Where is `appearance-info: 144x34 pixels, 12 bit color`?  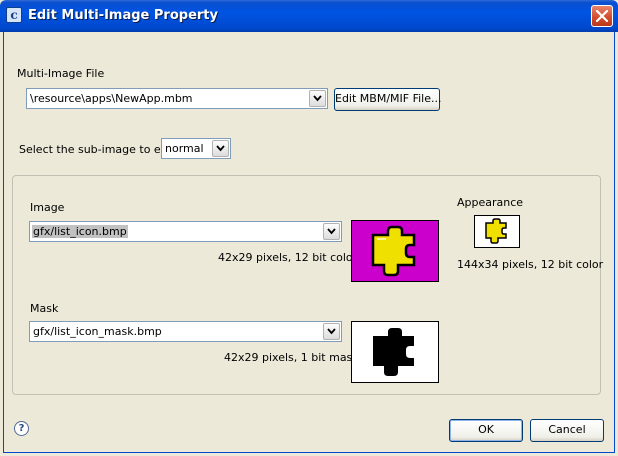 appearance-info: 144x34 pixels, 12 bit color is located at coordinates (530, 264).